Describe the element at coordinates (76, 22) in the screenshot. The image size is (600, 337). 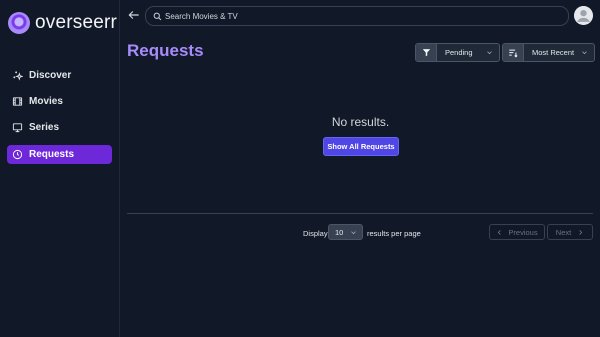
I see `app-name: overseerr` at that location.